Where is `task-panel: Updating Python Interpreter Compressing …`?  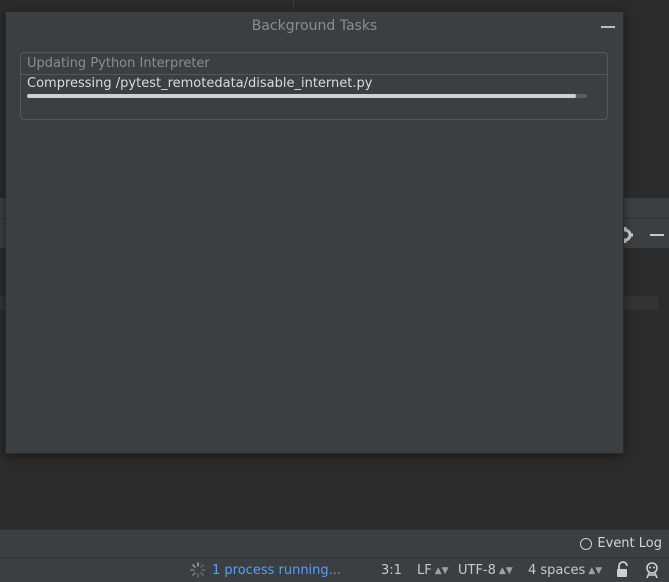 task-panel: Updating Python Interpreter Compressing … is located at coordinates (314, 86).